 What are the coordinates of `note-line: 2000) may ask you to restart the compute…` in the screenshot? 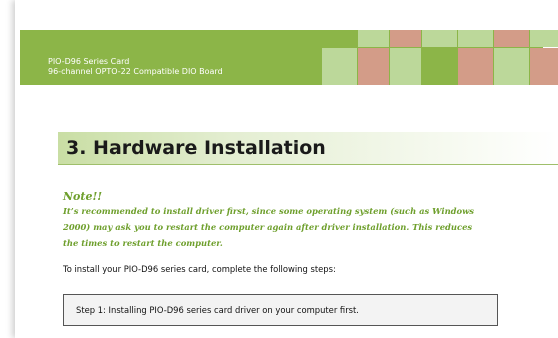 It's located at (268, 227).